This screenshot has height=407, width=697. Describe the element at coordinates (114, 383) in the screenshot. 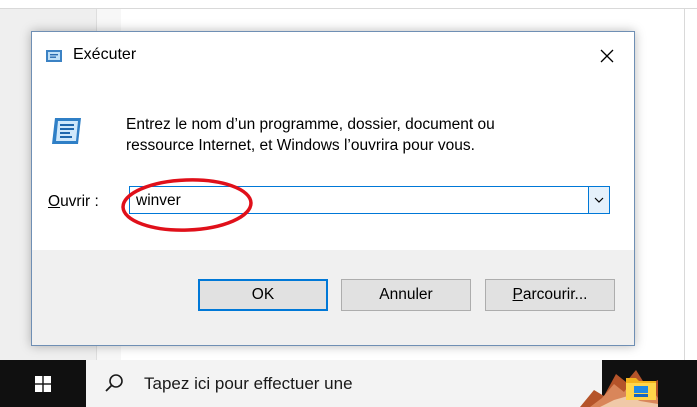

I see `search-icon` at that location.